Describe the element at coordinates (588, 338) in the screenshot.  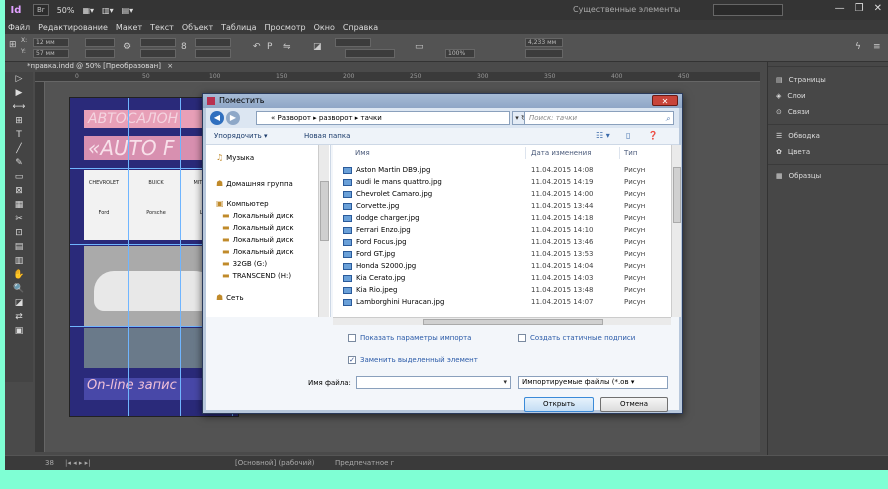
I see `create-captions-checkbox: Создать статичные подписи` at that location.